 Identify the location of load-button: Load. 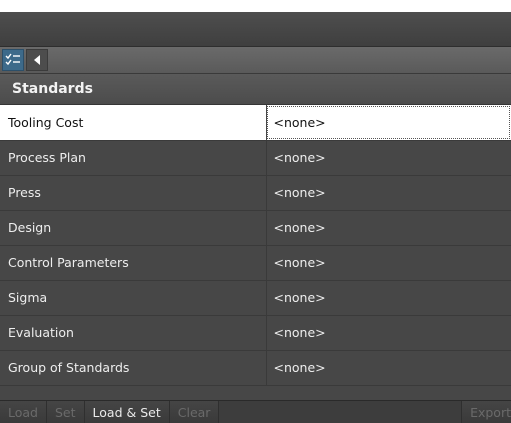
(23, 412).